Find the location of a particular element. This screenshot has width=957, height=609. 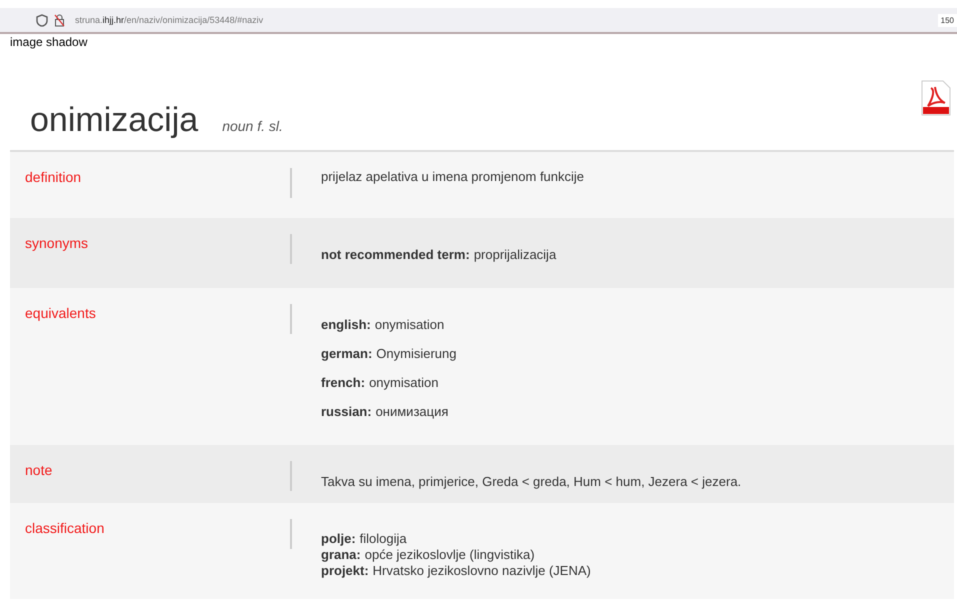

entry-text: english: onymisation is located at coordinates (383, 324).